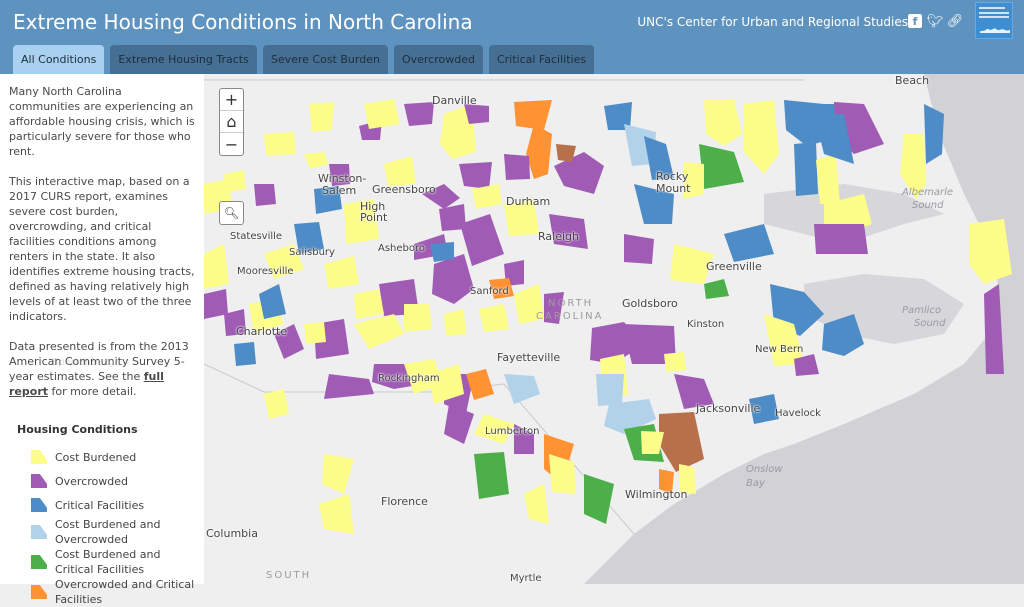 This screenshot has width=1024, height=607. Describe the element at coordinates (994, 20) in the screenshot. I see `curs-logo` at that location.